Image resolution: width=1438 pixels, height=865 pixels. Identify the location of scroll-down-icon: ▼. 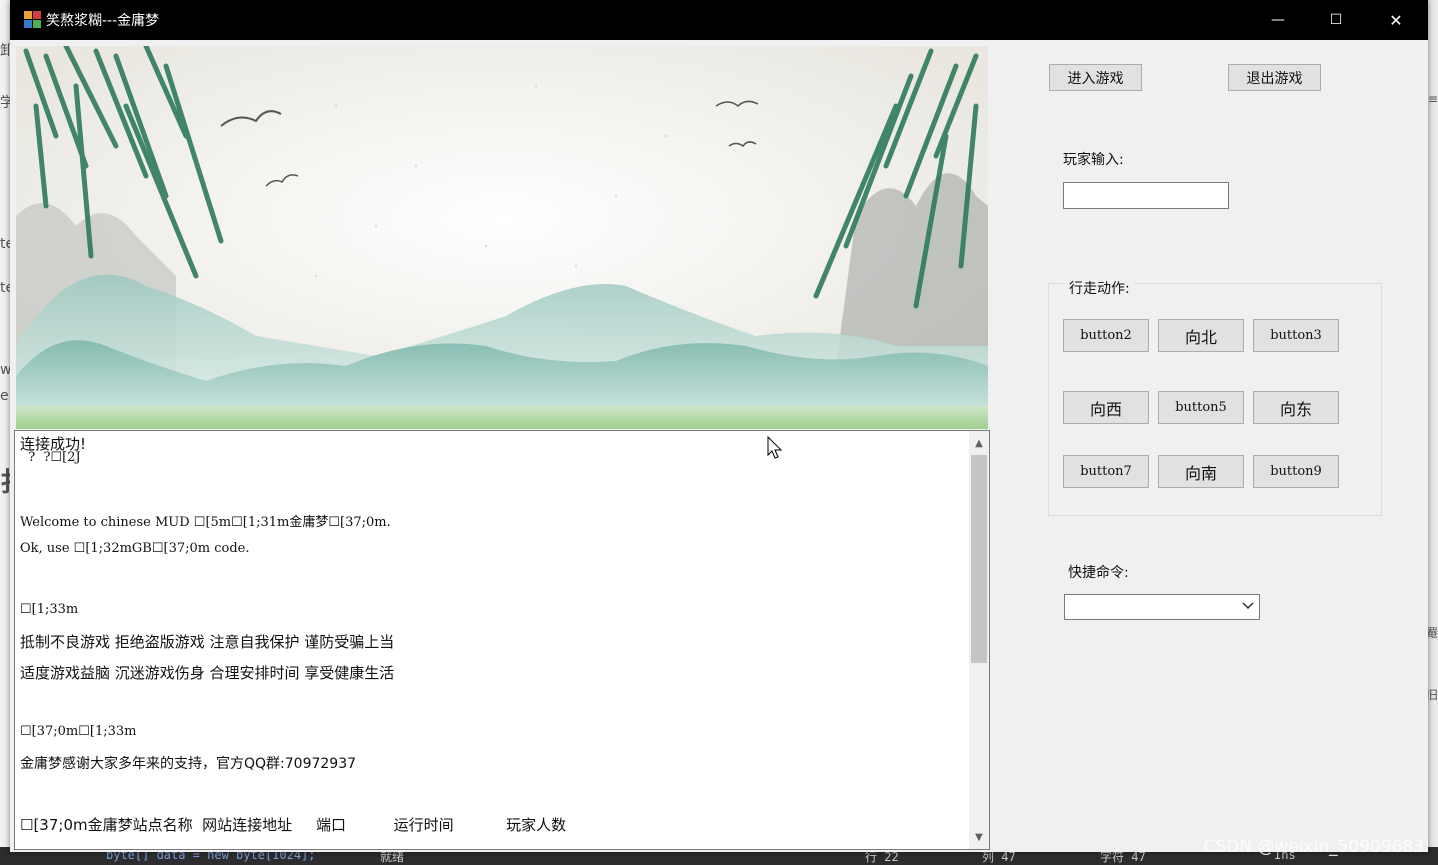
(979, 837).